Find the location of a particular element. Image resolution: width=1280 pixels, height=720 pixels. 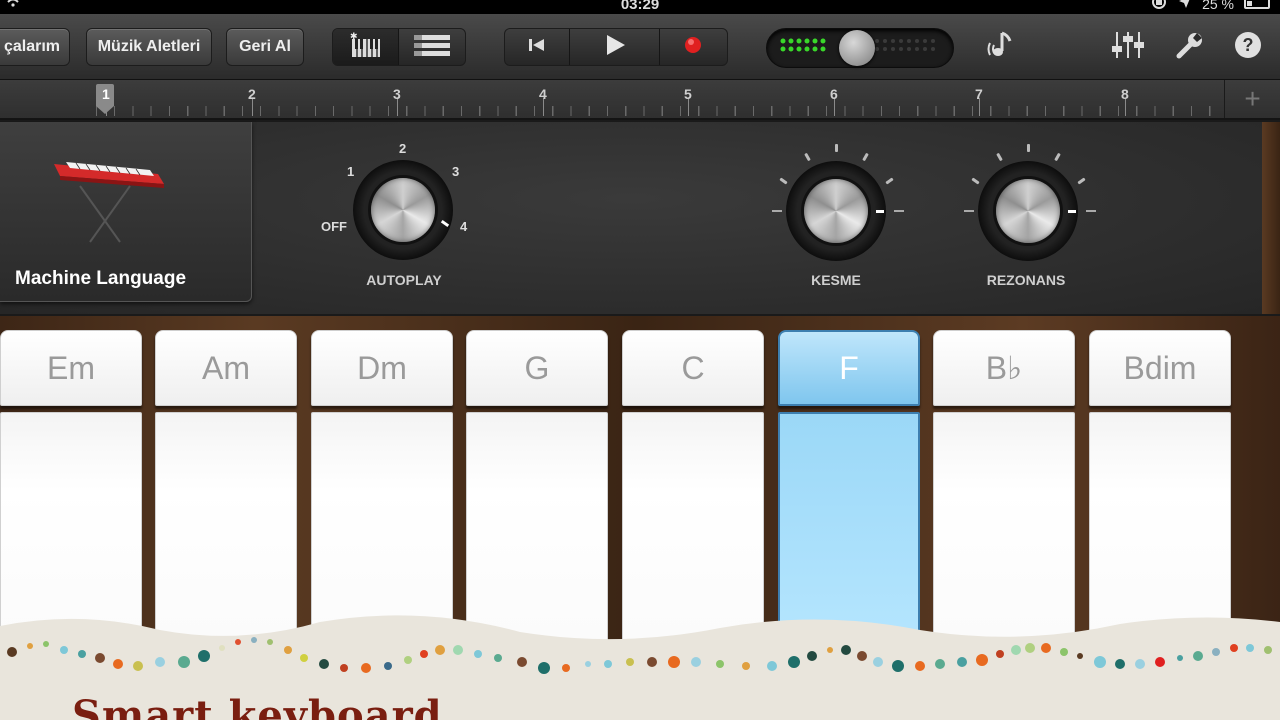

bar-number: 7 is located at coordinates (979, 94).